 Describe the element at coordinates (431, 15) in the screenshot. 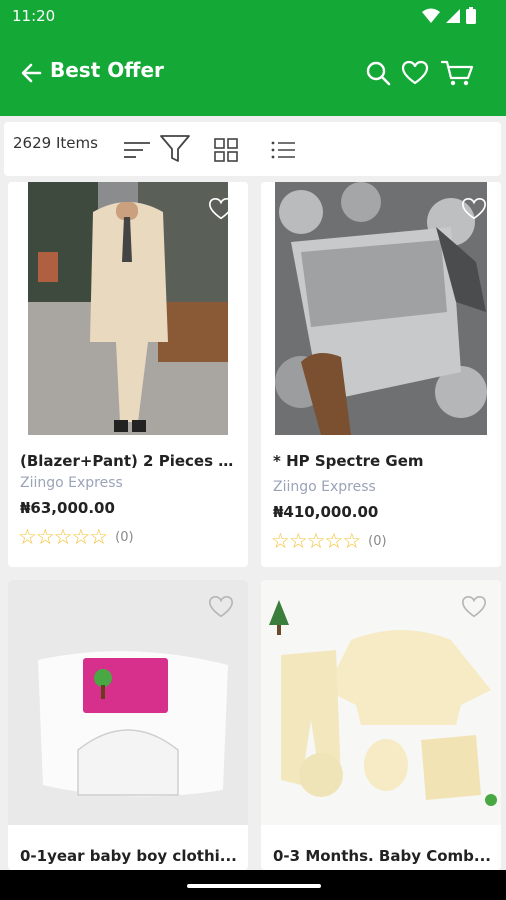

I see `wifi-icon` at that location.